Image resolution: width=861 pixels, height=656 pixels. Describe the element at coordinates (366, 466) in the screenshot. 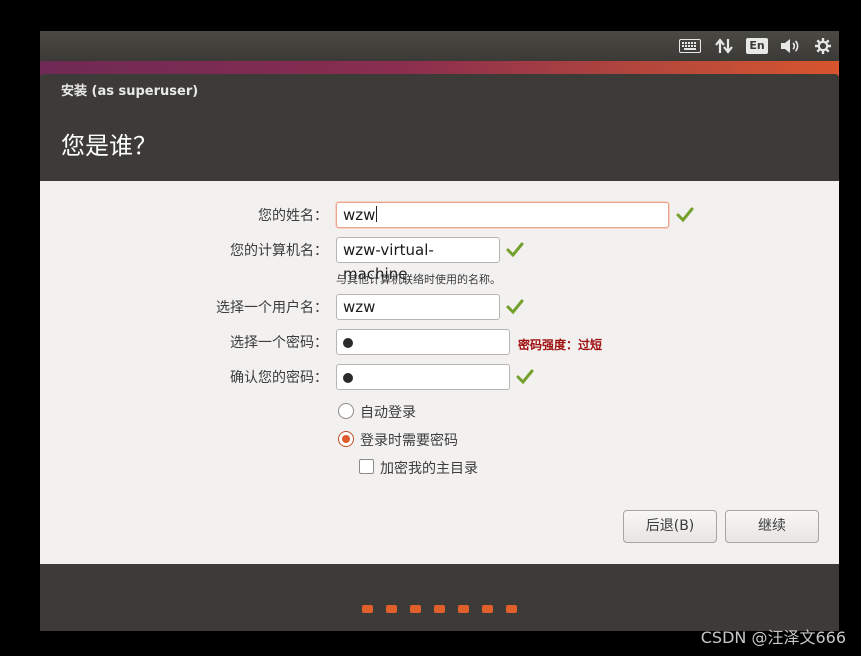

I see `encrypt-home-checkbox` at that location.